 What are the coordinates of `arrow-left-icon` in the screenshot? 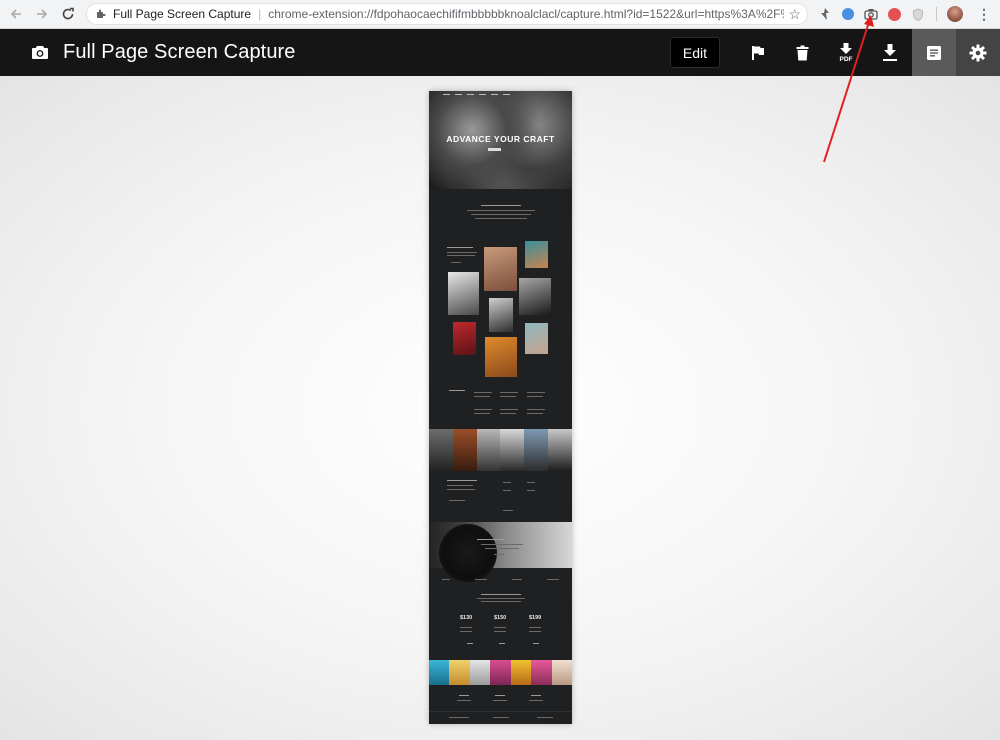 It's located at (15, 14).